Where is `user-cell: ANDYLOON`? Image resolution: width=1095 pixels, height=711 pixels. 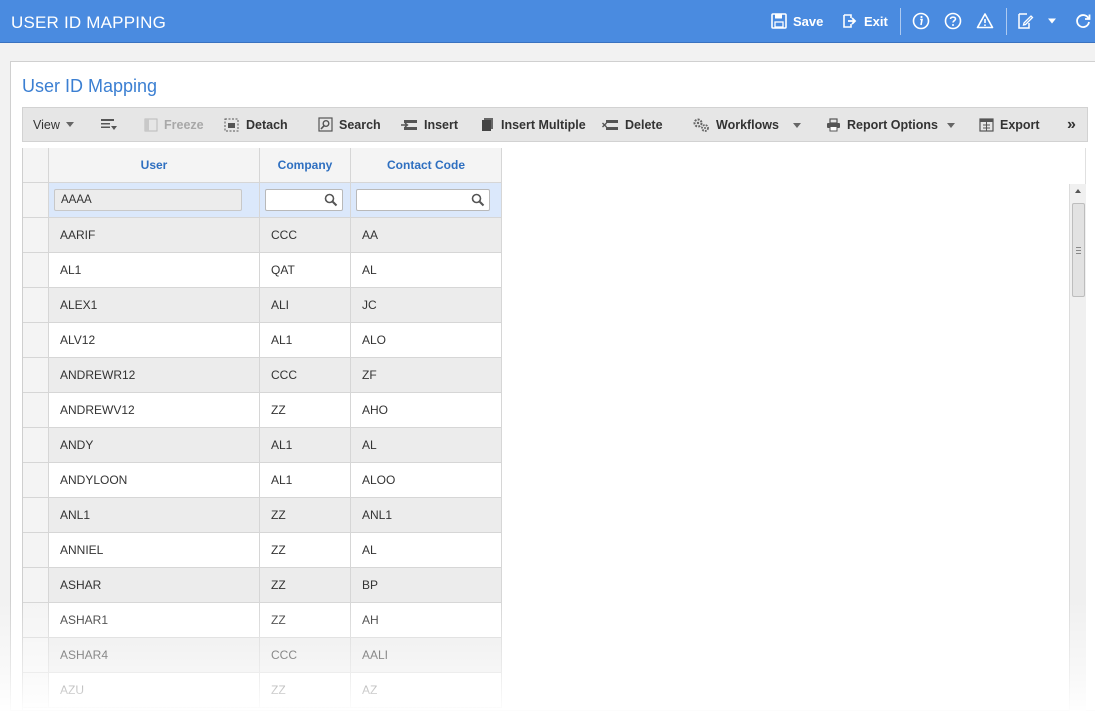
user-cell: ANDYLOON is located at coordinates (154, 480).